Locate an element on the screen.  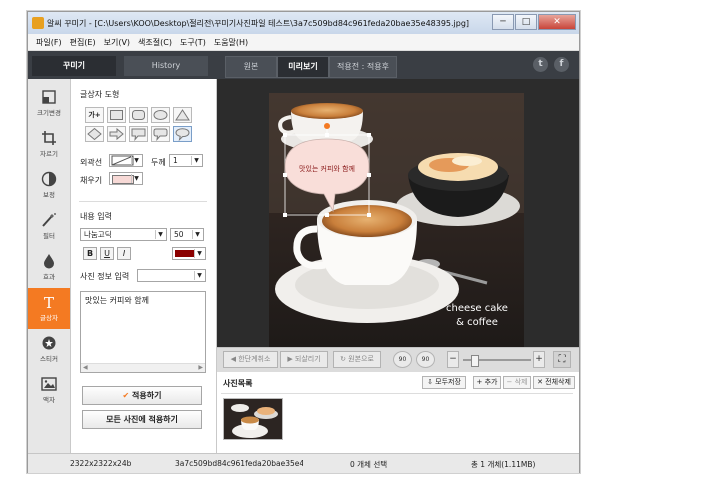
delete-photo-button: − 삭제 is located at coordinates (517, 382).